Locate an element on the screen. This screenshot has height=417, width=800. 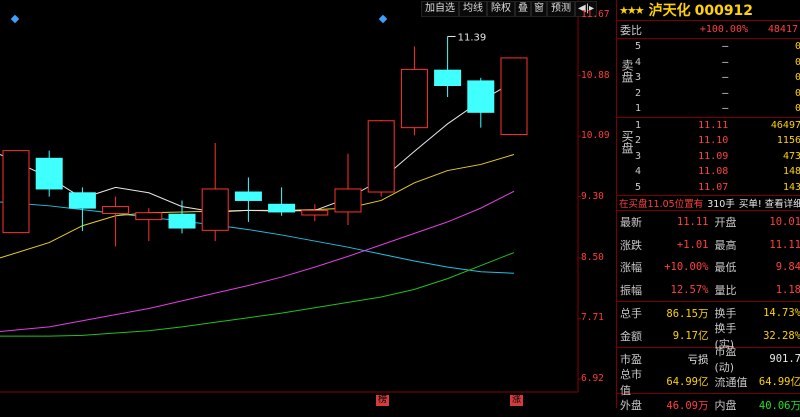
quote-value: 14.73% is located at coordinates (781, 313).